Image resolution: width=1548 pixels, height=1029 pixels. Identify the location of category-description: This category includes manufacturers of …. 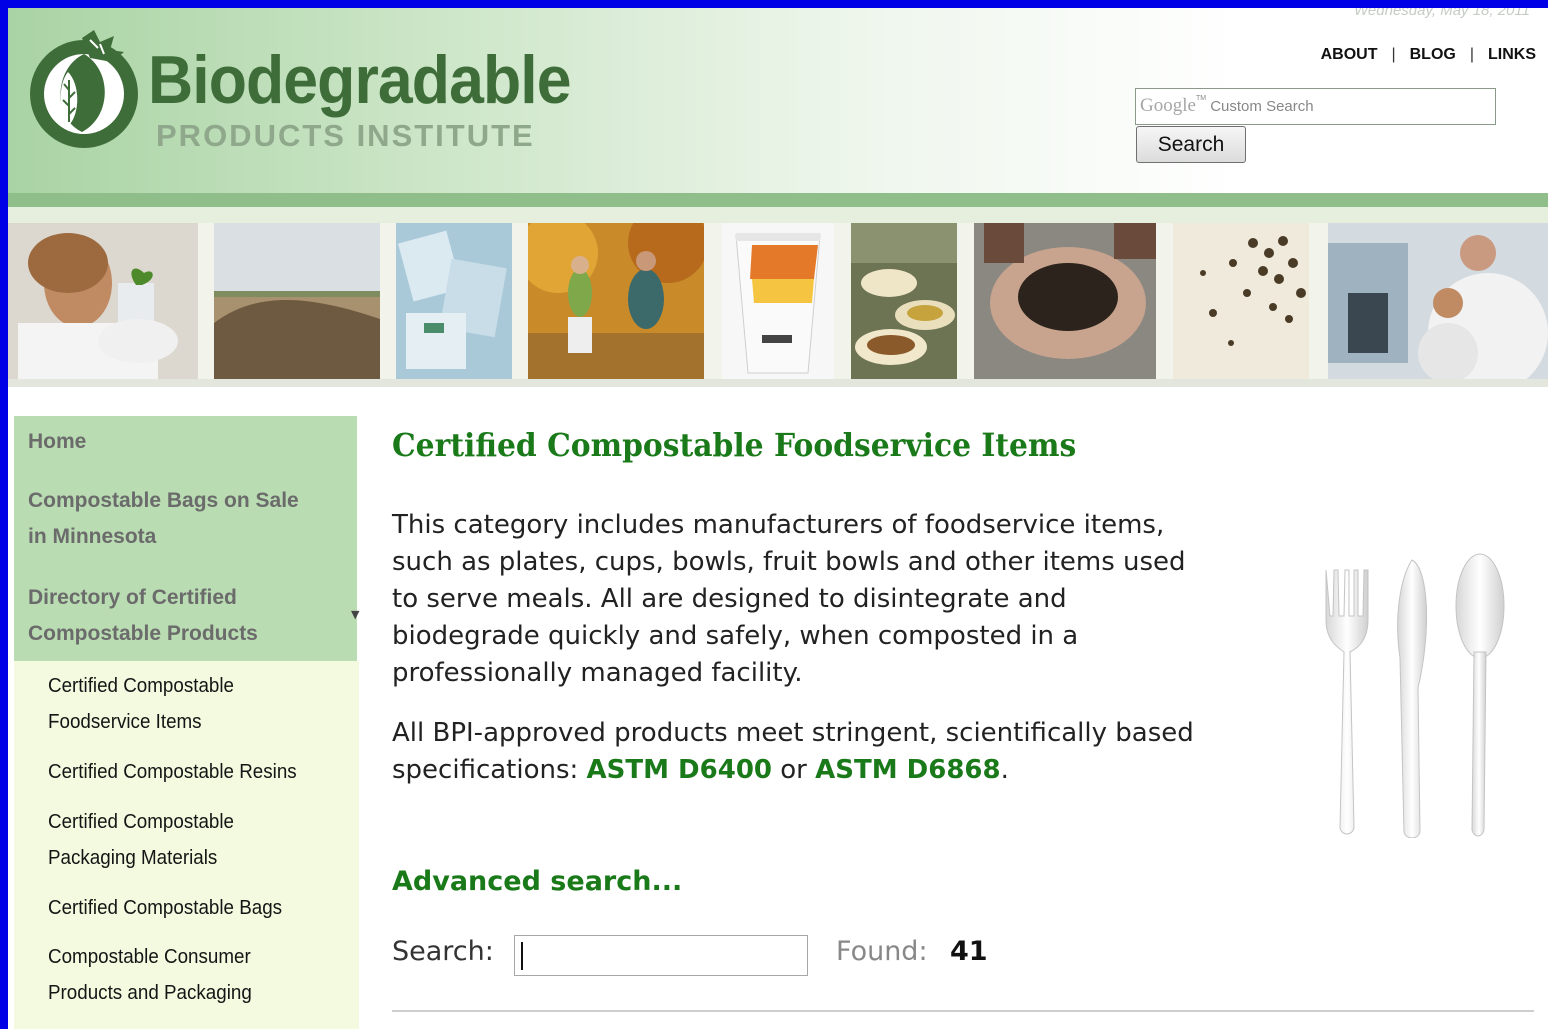
(832, 599).